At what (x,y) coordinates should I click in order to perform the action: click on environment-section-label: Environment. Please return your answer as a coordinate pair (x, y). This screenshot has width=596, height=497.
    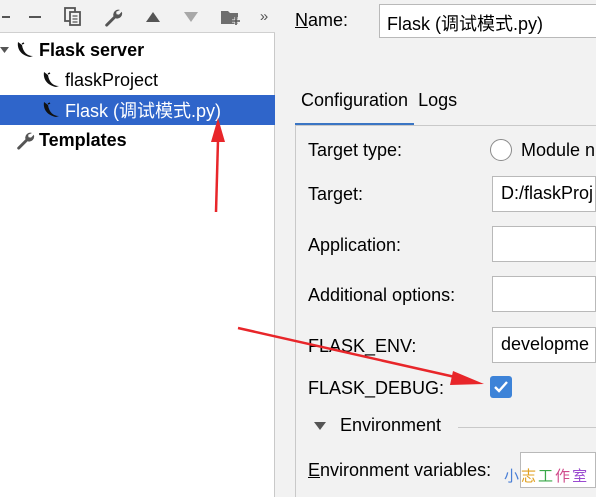
    Looking at the image, I should click on (391, 425).